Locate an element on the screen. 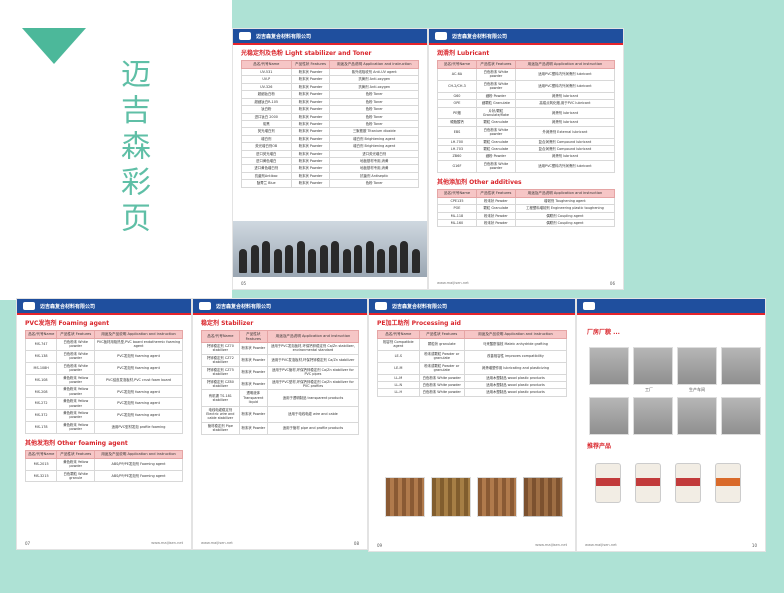  table-row: 荧光增白剂OB 粉末状 Powder 增白剂 Brightening agent is located at coordinates (330, 146).